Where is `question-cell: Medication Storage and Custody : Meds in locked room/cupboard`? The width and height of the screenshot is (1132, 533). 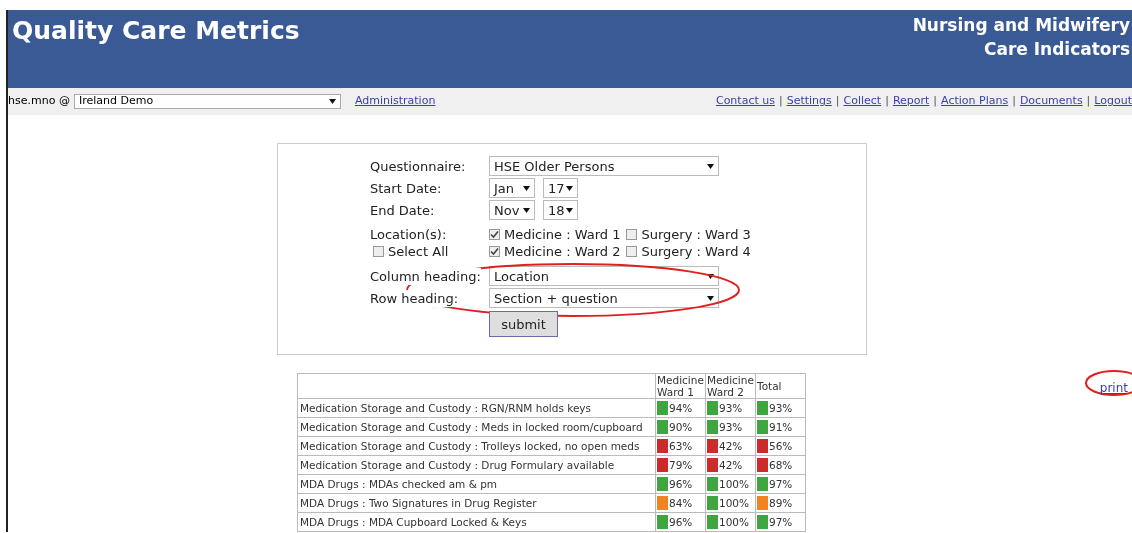 question-cell: Medication Storage and Custody : Meds in locked room/cupboard is located at coordinates (476, 427).